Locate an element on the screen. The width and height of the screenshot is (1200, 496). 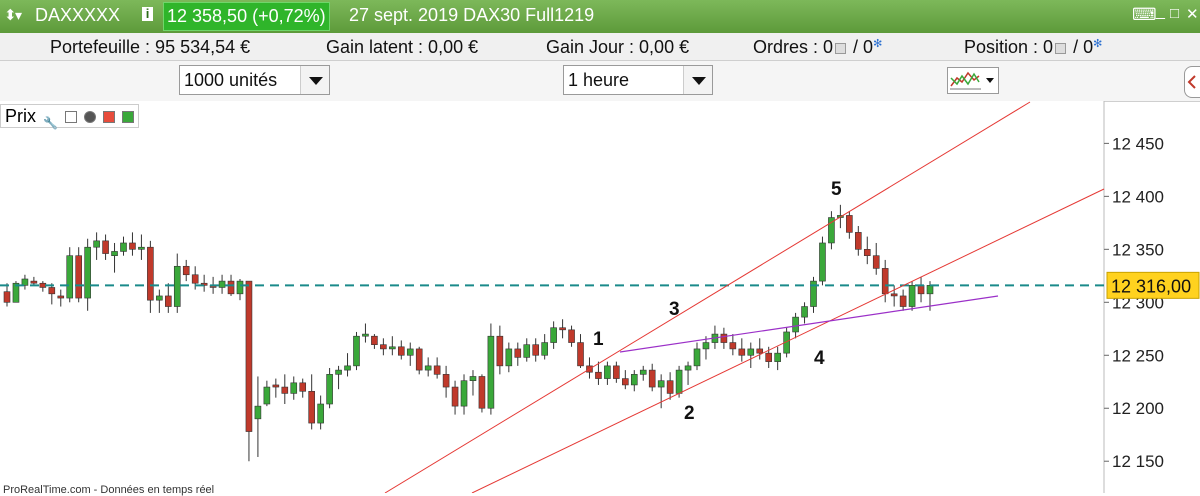
orders-close-icon is located at coordinates (841, 48).